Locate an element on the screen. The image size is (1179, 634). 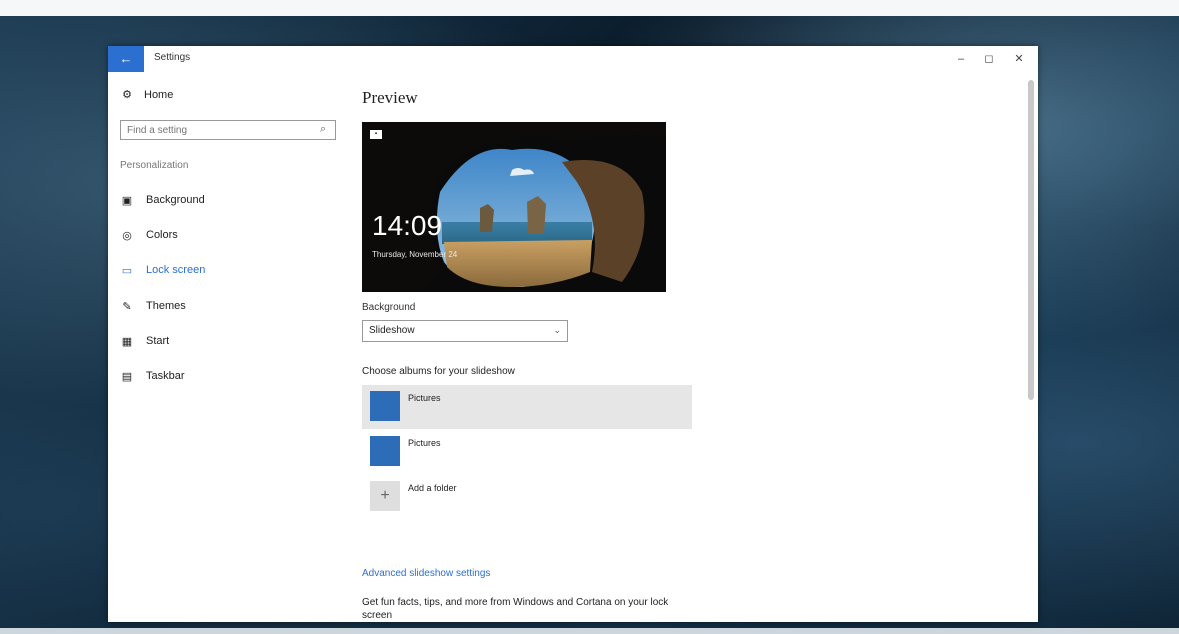
close-button: ✕ is located at coordinates (1019, 59).